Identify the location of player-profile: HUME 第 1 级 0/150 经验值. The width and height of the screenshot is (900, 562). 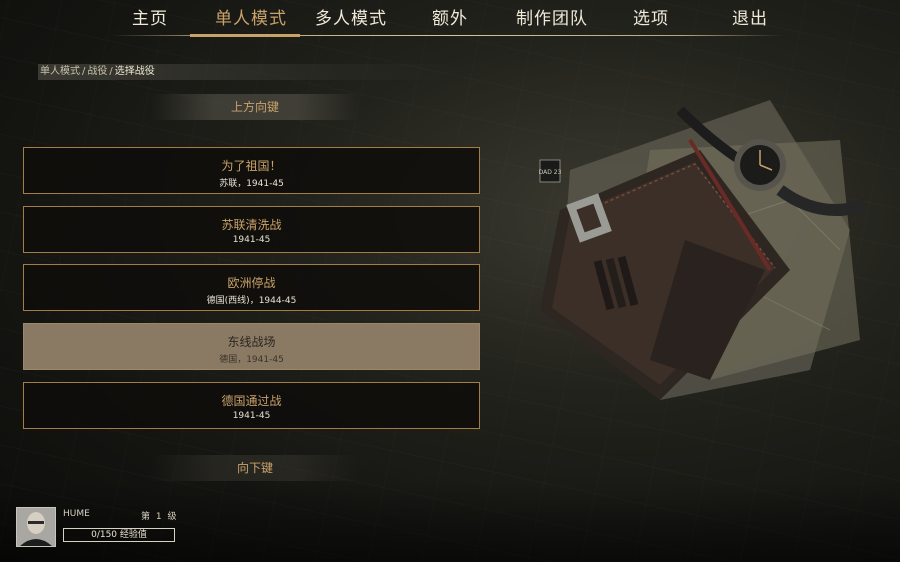
(105, 527).